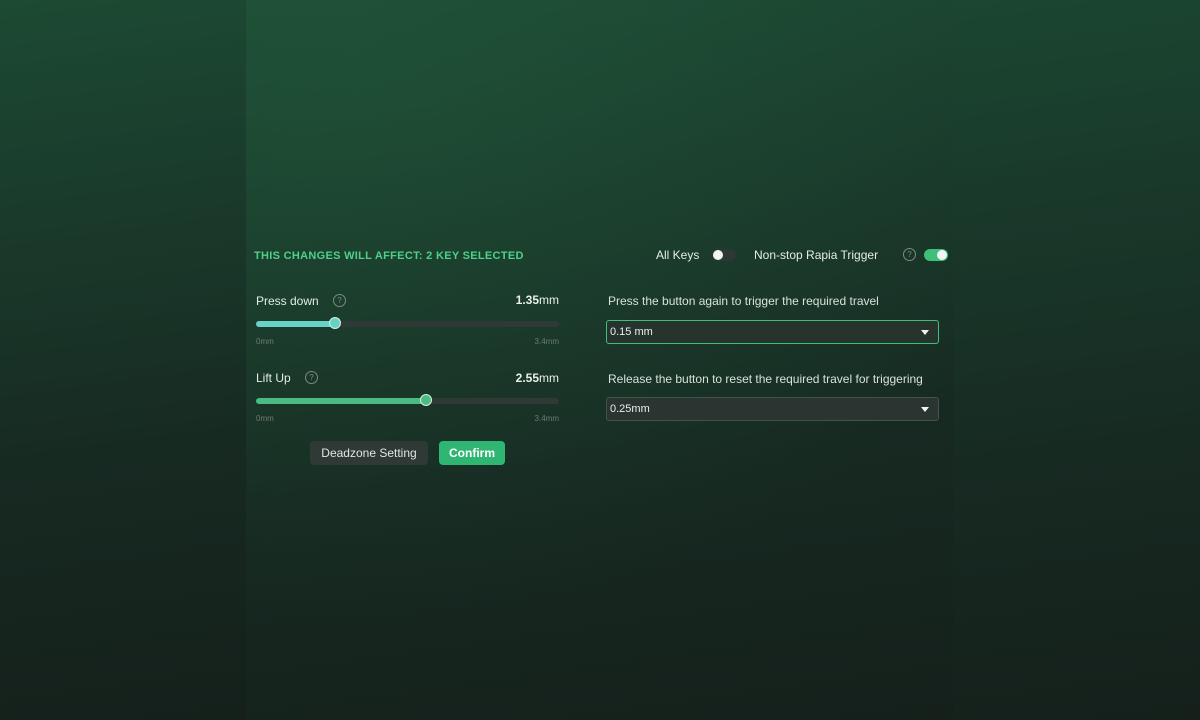 The width and height of the screenshot is (1200, 720). What do you see at coordinates (499, 378) in the screenshot?
I see `lift-up-value: 2.55mm` at bounding box center [499, 378].